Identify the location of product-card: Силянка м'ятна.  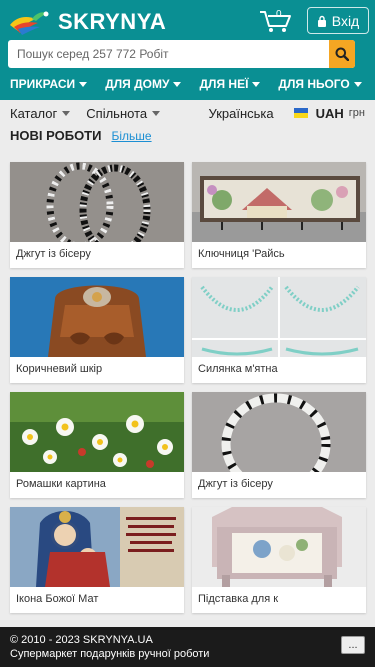
(279, 330).